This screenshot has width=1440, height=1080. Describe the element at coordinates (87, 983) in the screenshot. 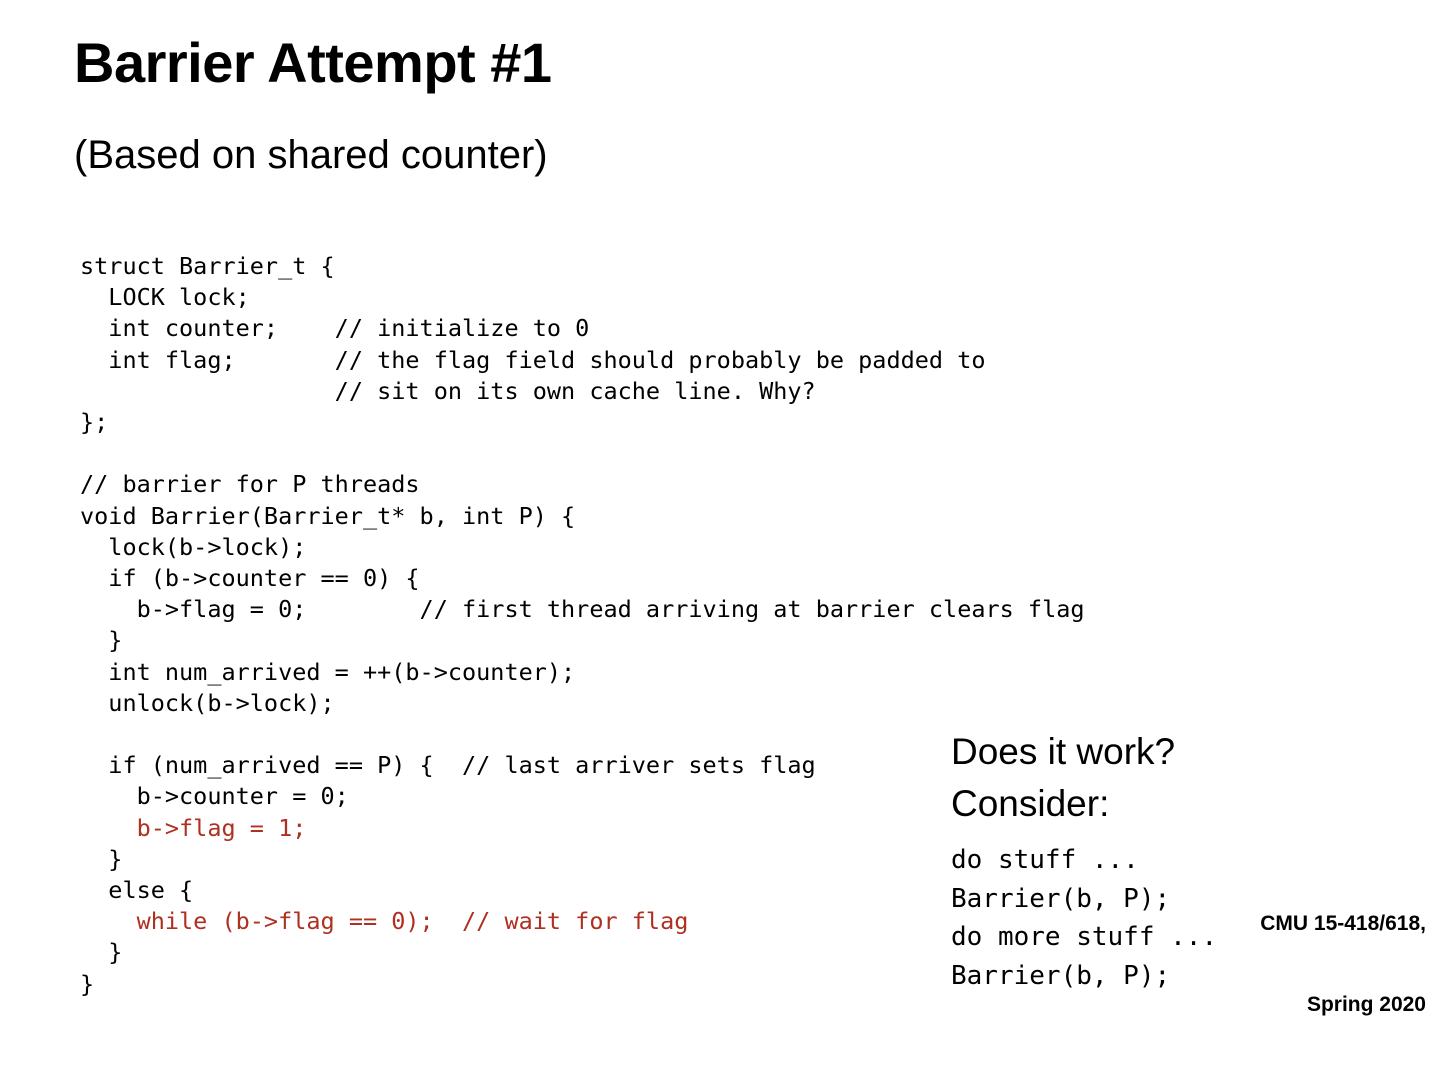

I see `tail-line-7: }` at that location.